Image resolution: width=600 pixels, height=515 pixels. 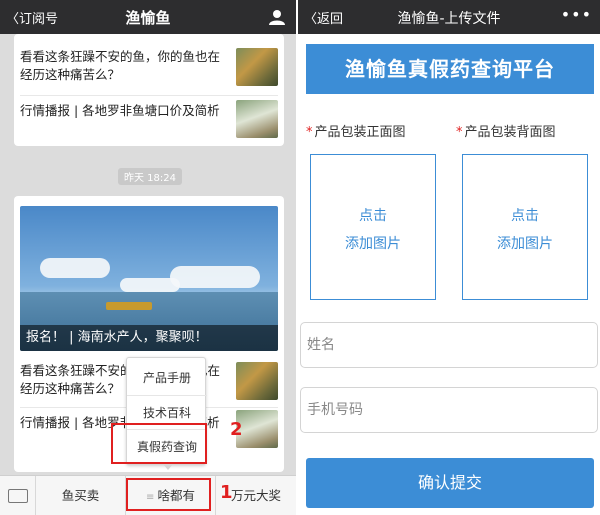 What do you see at coordinates (450, 483) in the screenshot?
I see `submit-button: 确认提交` at bounding box center [450, 483].